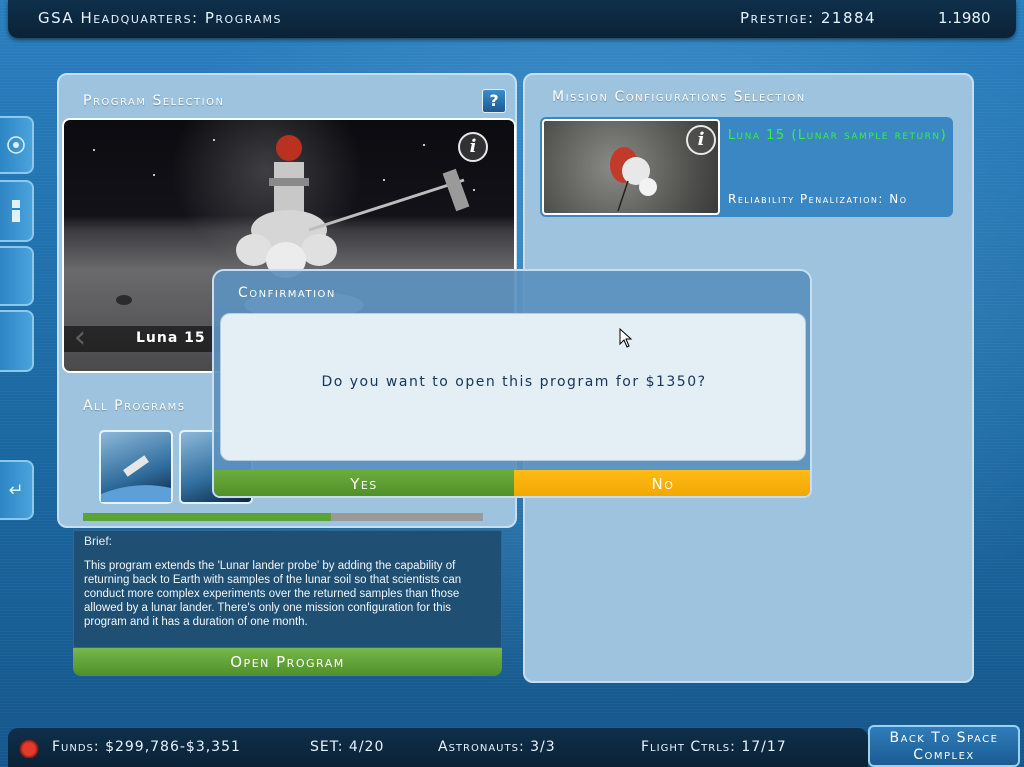 The height and width of the screenshot is (767, 1024). What do you see at coordinates (964, 18) in the screenshot?
I see `game-date: 1.1980` at bounding box center [964, 18].